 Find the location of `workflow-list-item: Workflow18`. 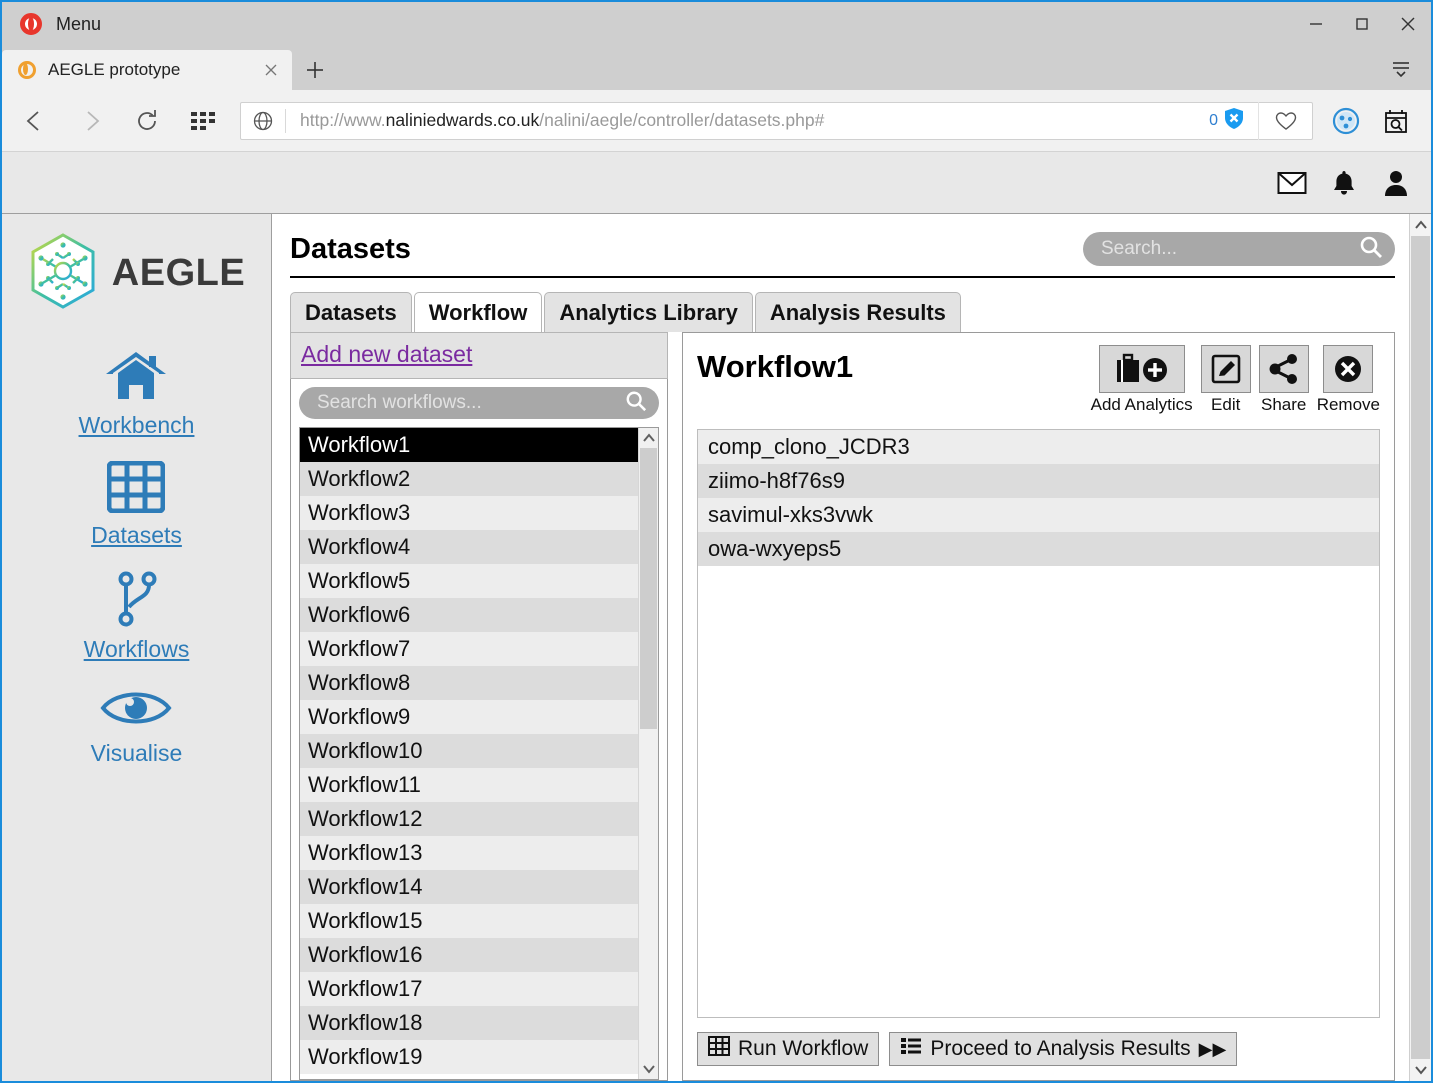

workflow-list-item: Workflow18 is located at coordinates (469, 1023).